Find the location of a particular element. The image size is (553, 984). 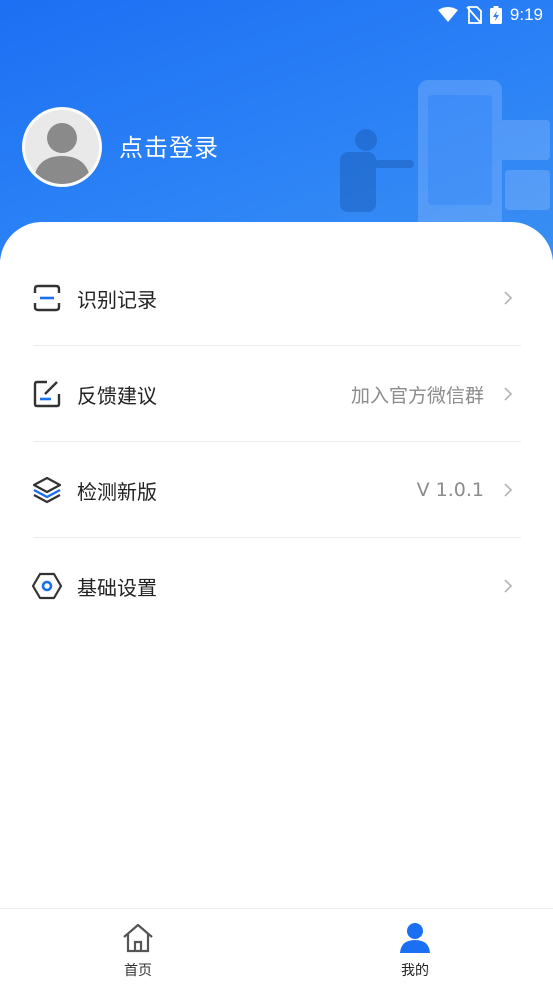

settings-hexagon-icon is located at coordinates (47, 586).